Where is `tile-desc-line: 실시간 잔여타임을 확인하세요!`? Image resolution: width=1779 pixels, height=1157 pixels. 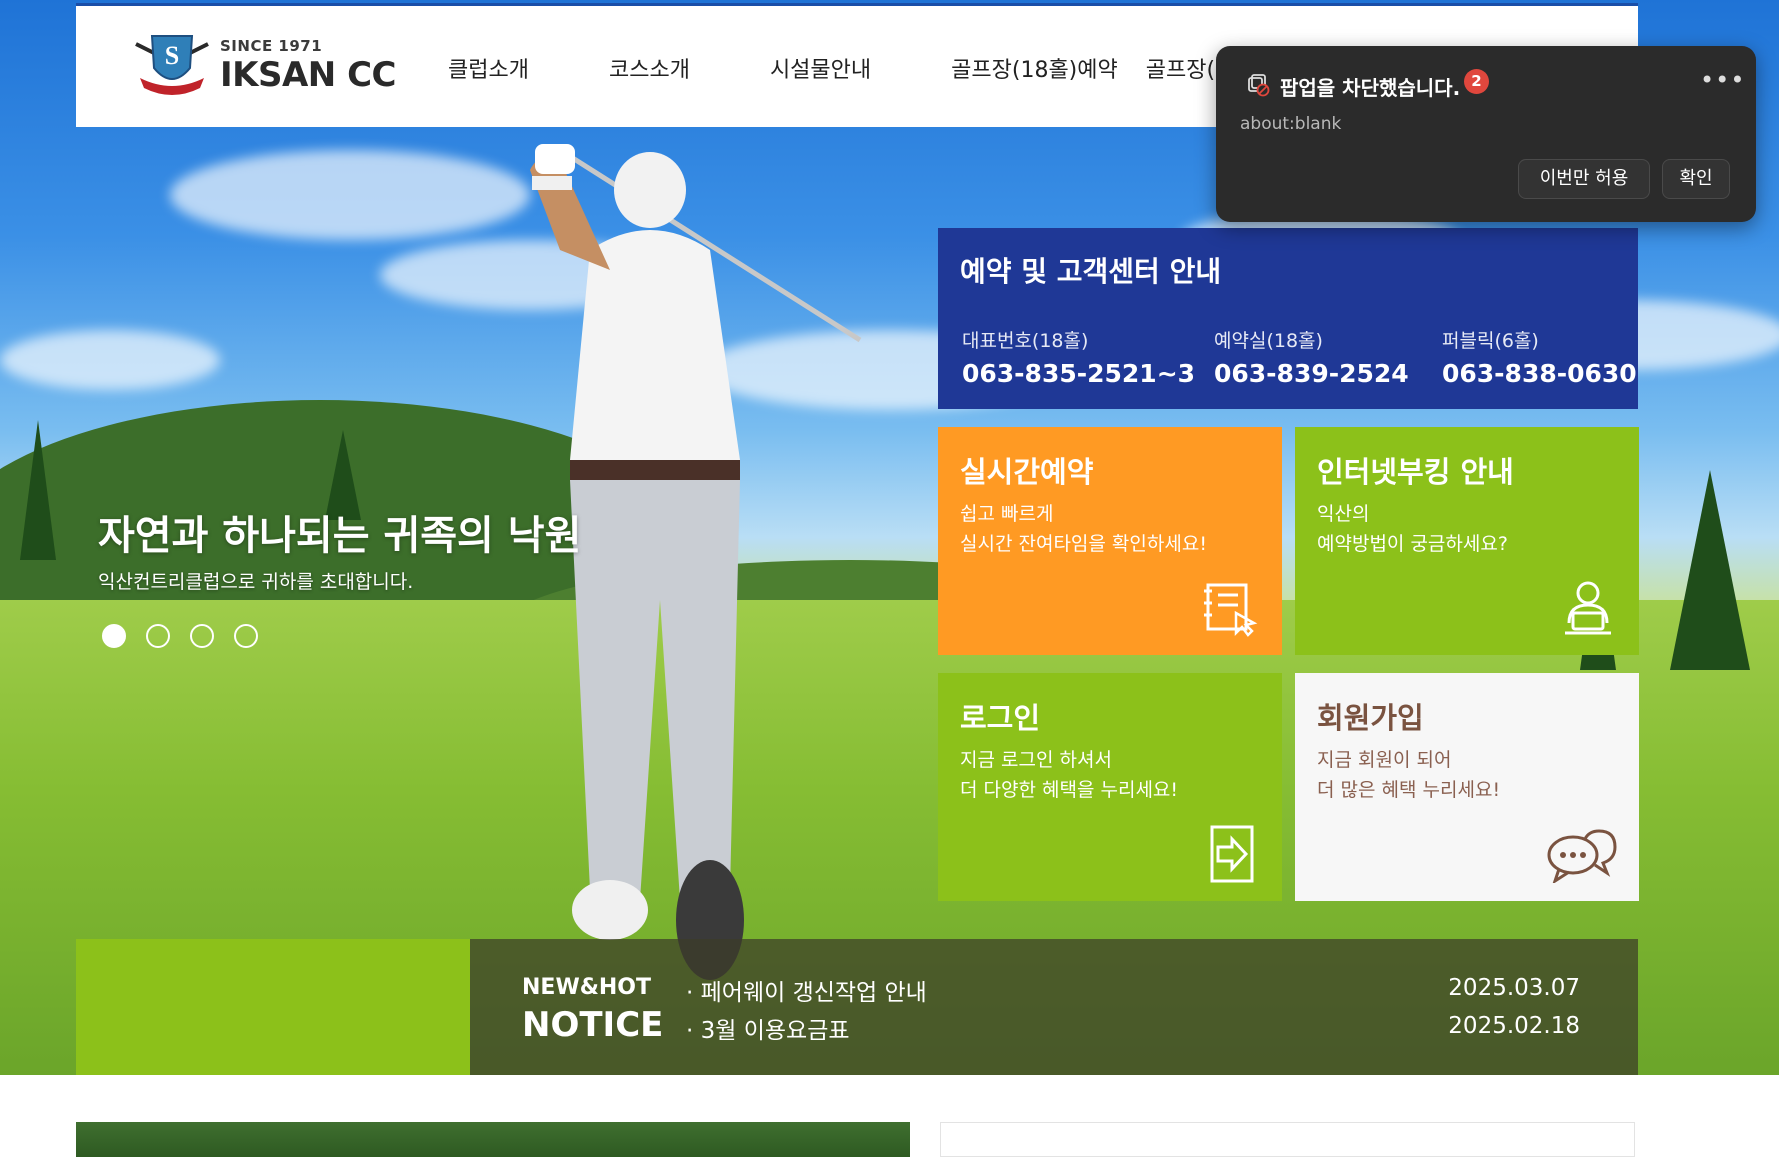
tile-desc-line: 실시간 잔여타임을 확인하세요! is located at coordinates (1083, 544).